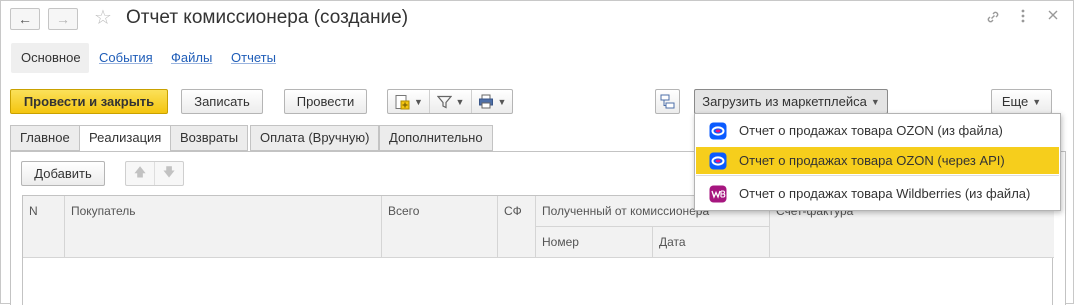 The image size is (1074, 305). What do you see at coordinates (877, 175) in the screenshot?
I see `menu-separator` at bounding box center [877, 175].